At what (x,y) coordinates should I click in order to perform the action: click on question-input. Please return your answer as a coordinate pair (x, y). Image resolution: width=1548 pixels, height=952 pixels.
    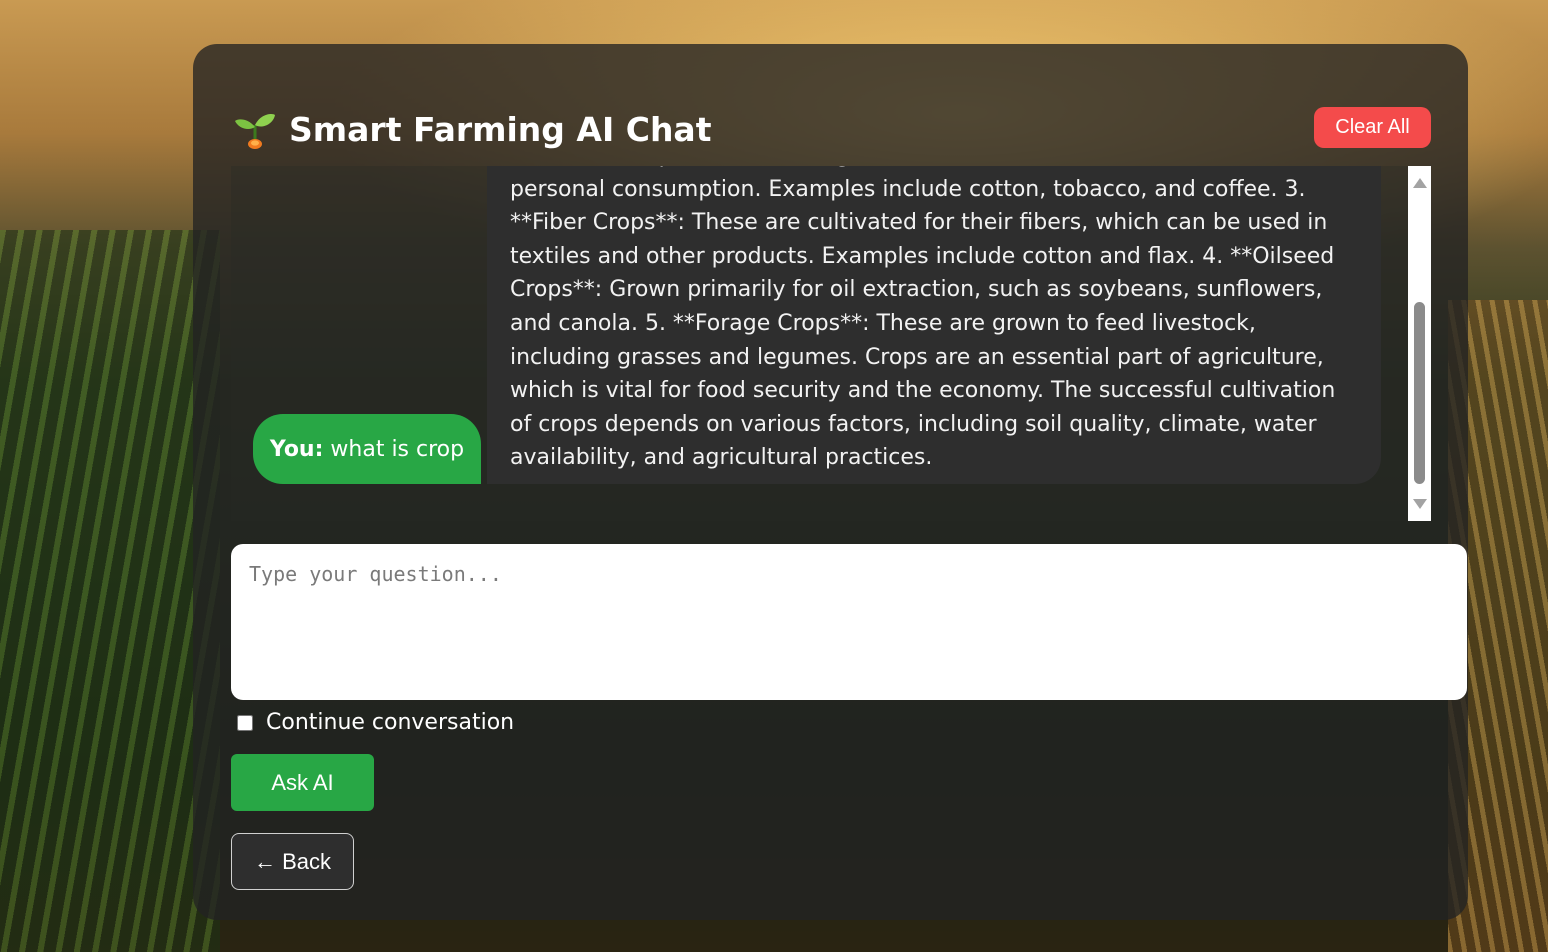
    Looking at the image, I should click on (849, 622).